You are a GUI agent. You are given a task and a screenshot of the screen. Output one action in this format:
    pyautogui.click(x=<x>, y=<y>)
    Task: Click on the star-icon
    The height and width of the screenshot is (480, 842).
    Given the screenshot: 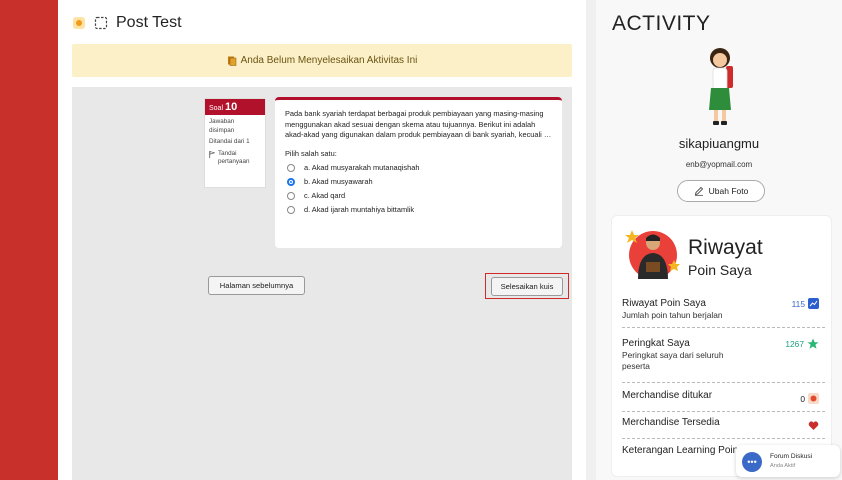 What is the action you would take?
    pyautogui.click(x=813, y=343)
    